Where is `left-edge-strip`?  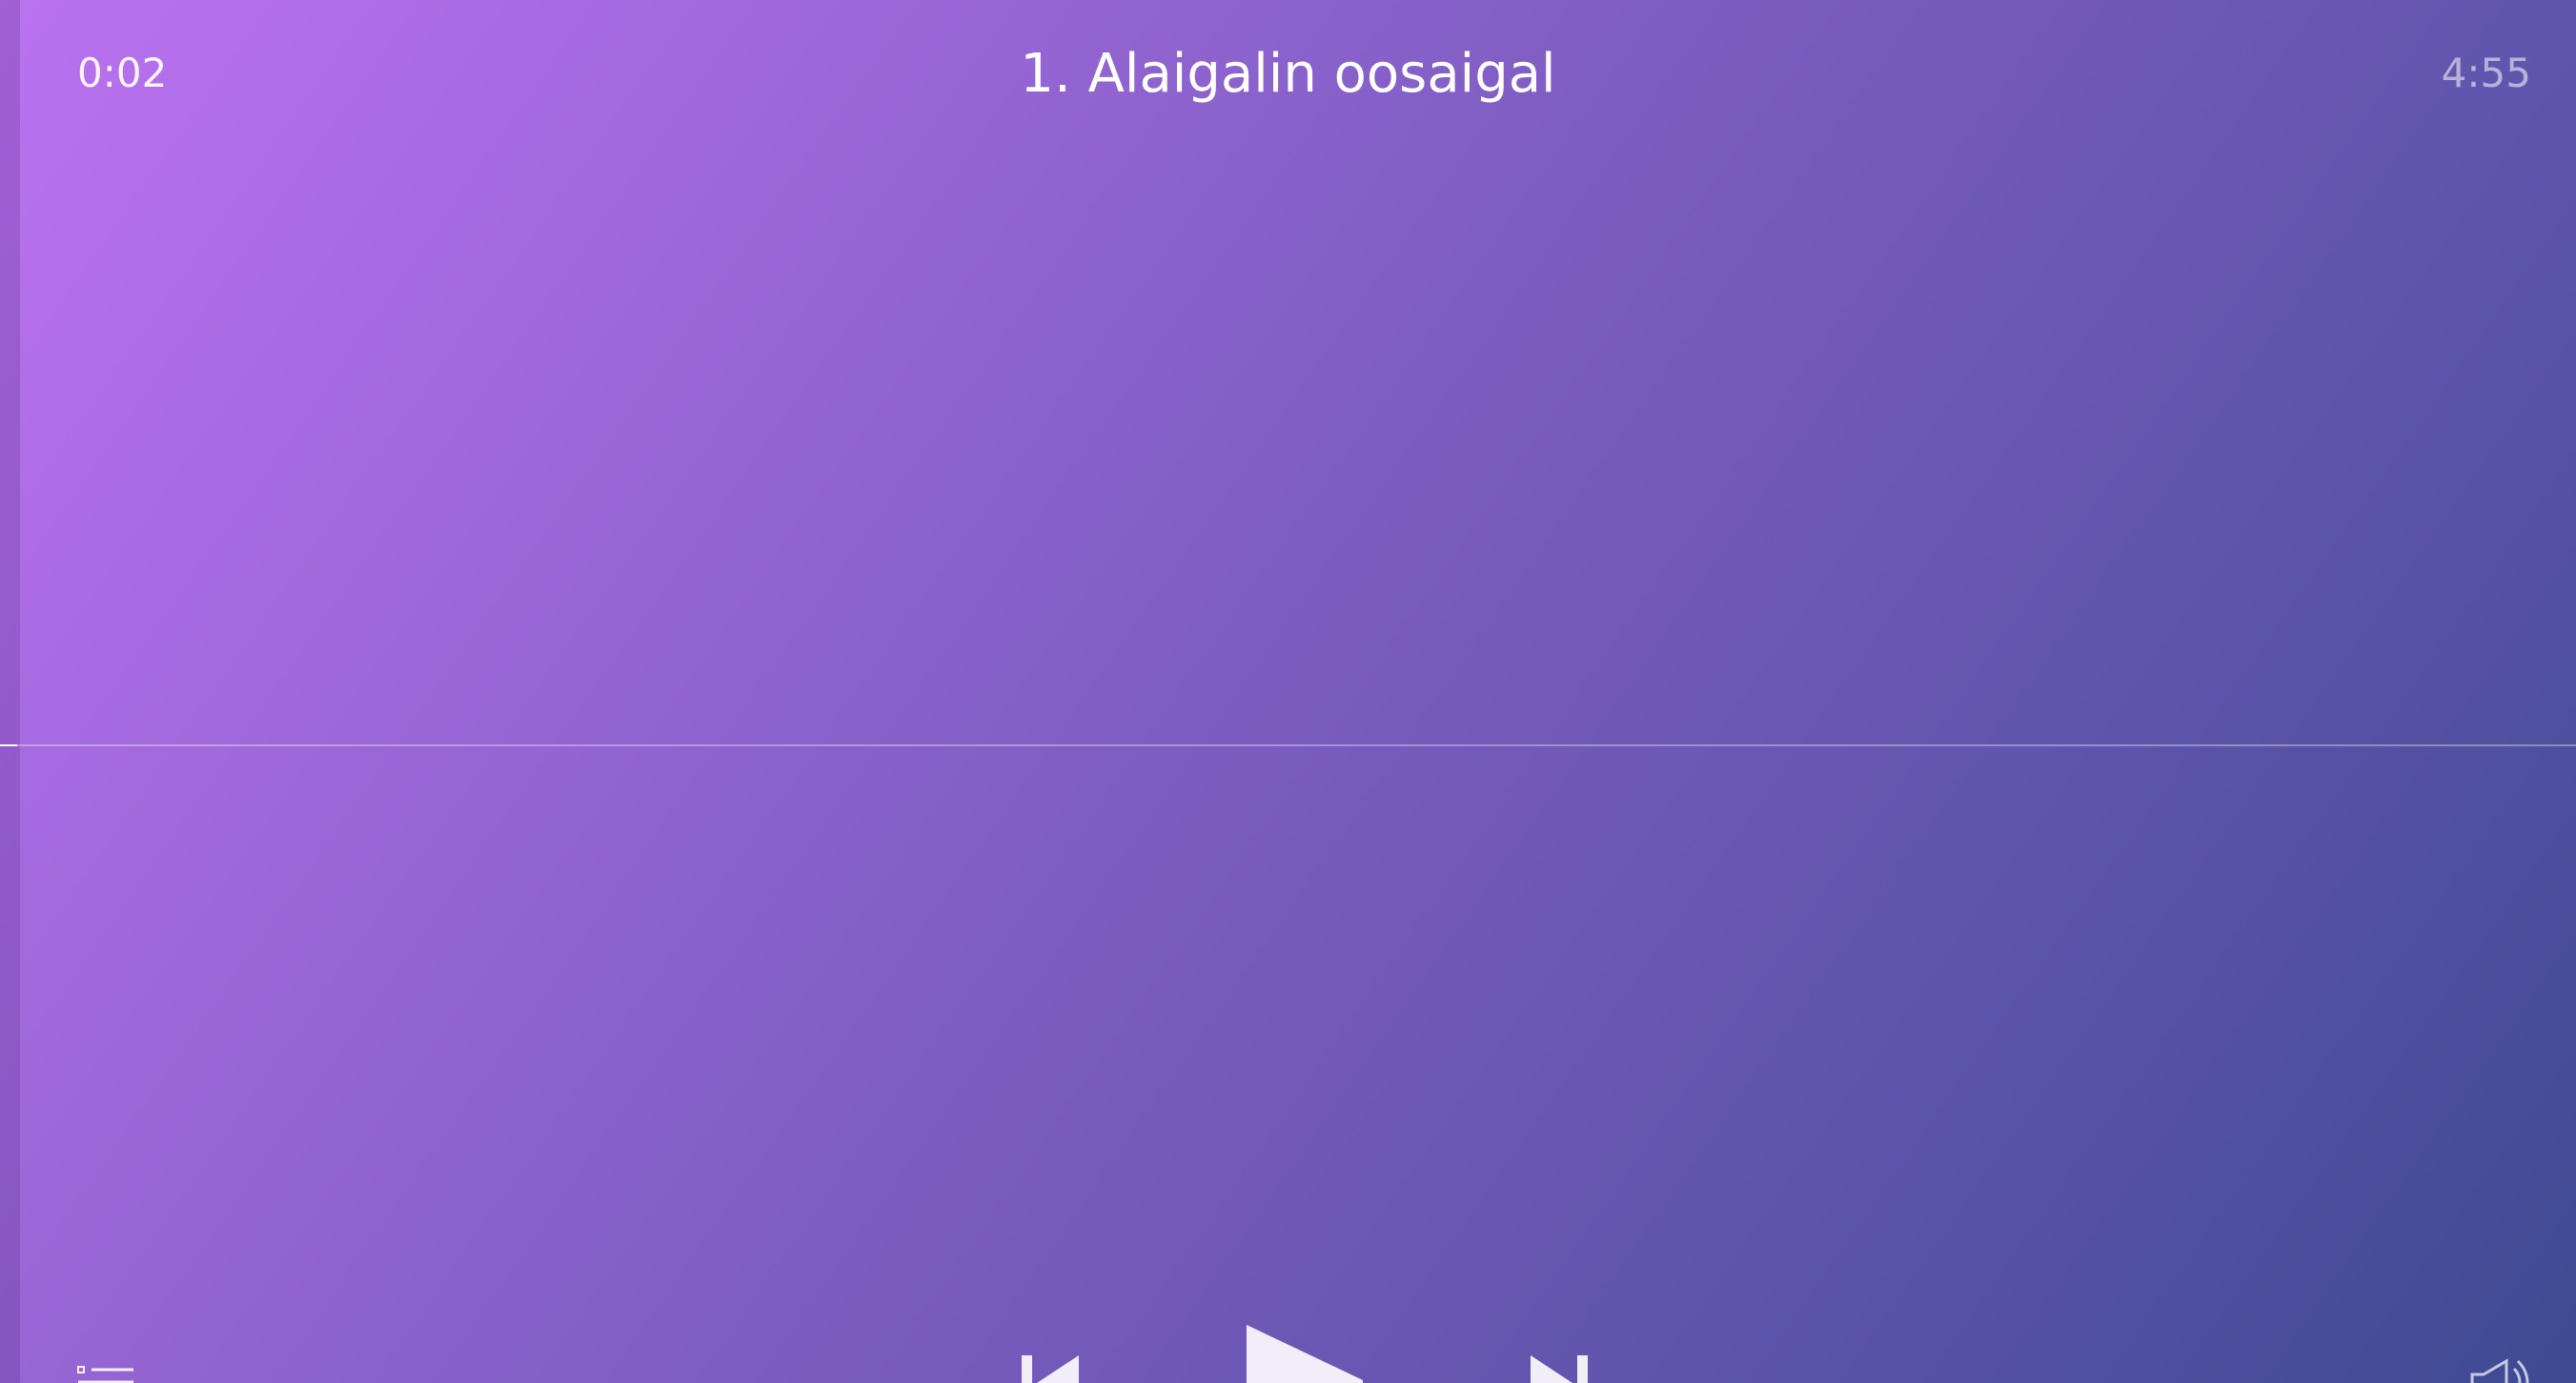 left-edge-strip is located at coordinates (10, 692).